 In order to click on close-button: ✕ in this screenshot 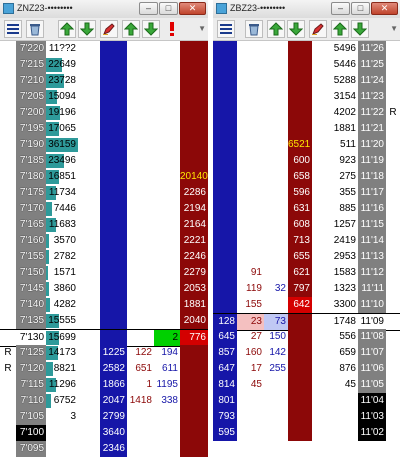, I will do `click(192, 8)`.